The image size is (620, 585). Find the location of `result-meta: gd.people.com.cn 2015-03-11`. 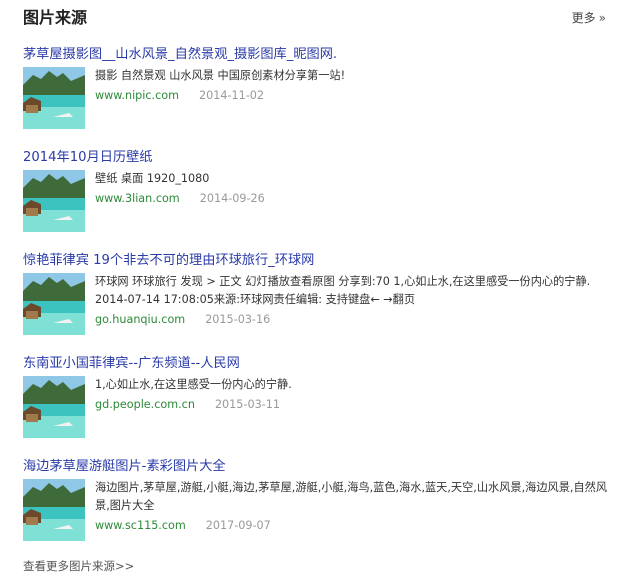

result-meta: gd.people.com.cn 2015-03-11 is located at coordinates (354, 405).